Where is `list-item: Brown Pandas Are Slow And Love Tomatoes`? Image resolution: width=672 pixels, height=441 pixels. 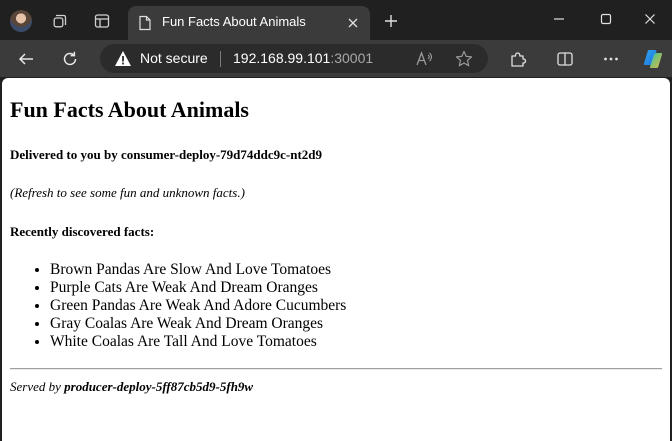
list-item: Brown Pandas Are Slow And Love Tomatoes is located at coordinates (198, 270).